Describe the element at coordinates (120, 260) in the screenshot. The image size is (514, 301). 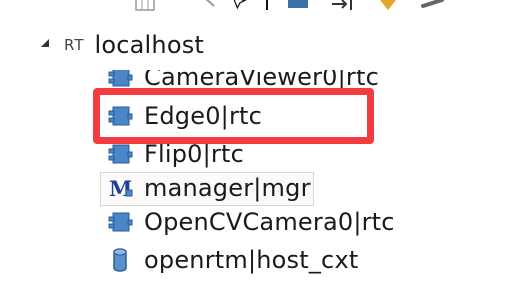
I see `host-context-icon` at that location.